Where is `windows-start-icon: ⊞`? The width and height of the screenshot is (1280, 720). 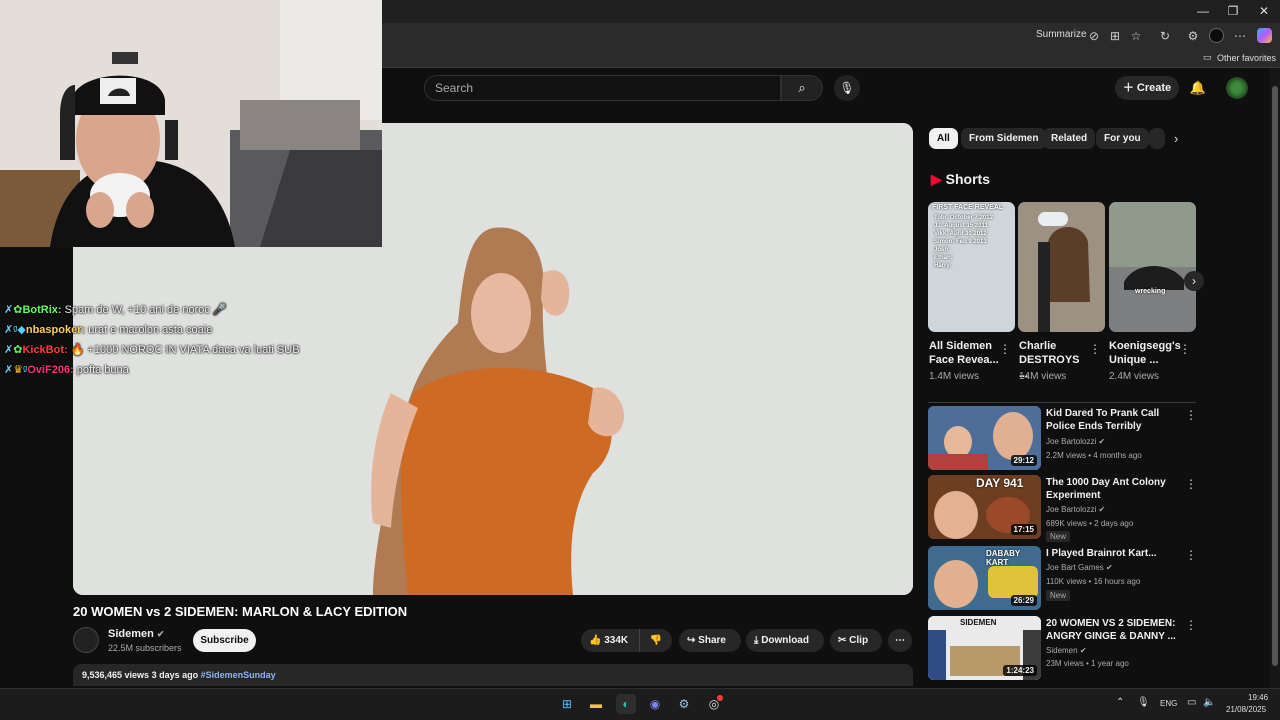
windows-start-icon: ⊞ is located at coordinates (567, 704).